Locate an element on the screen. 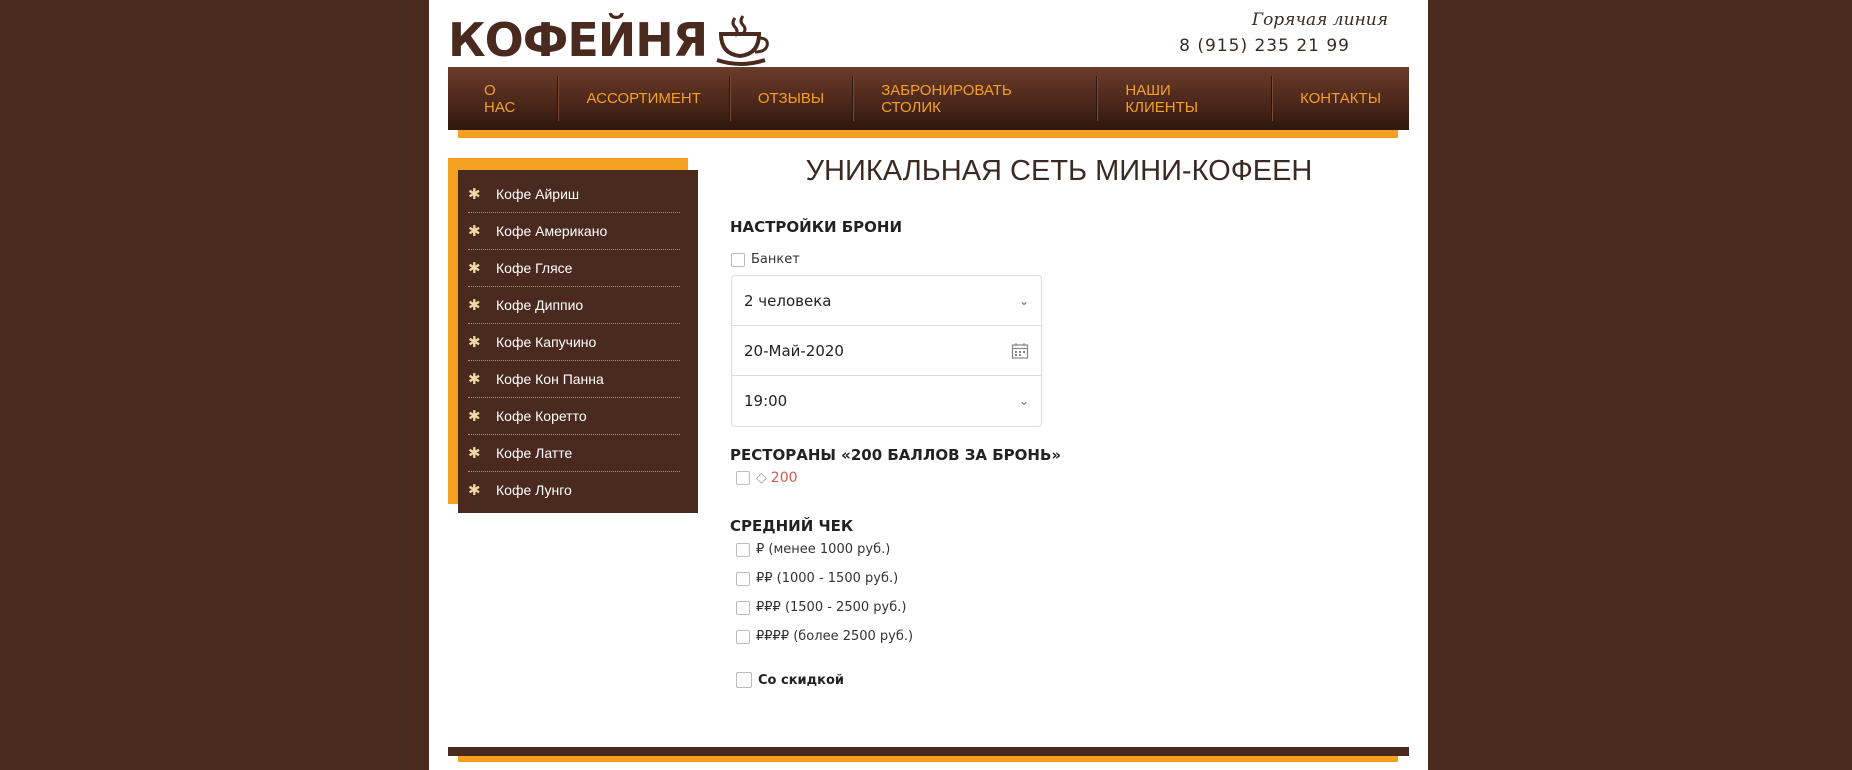  banquet-label: Банкет is located at coordinates (775, 259).